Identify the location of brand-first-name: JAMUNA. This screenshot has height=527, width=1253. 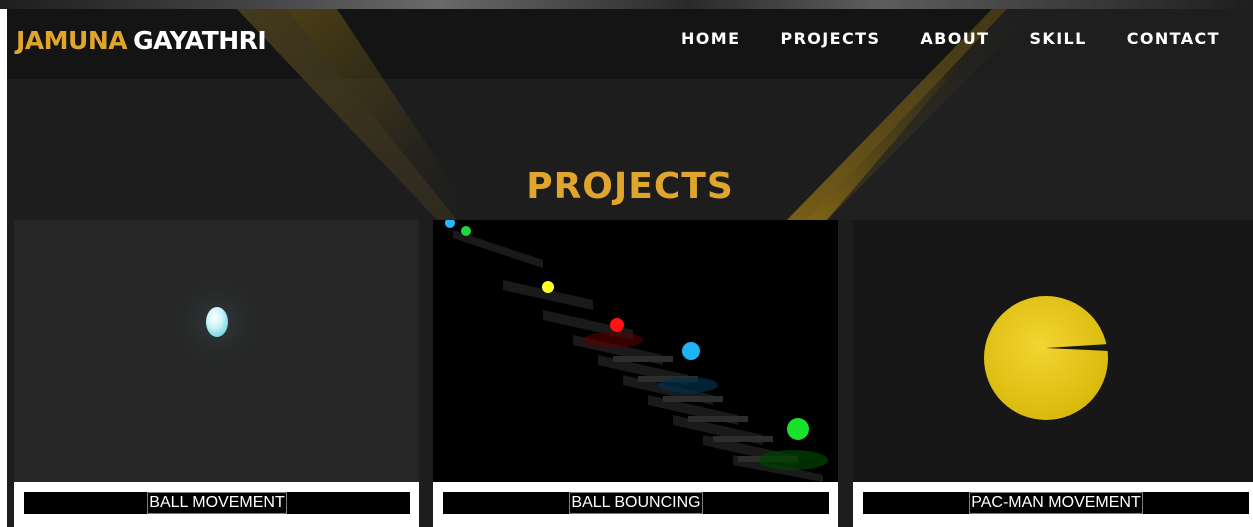
(72, 40).